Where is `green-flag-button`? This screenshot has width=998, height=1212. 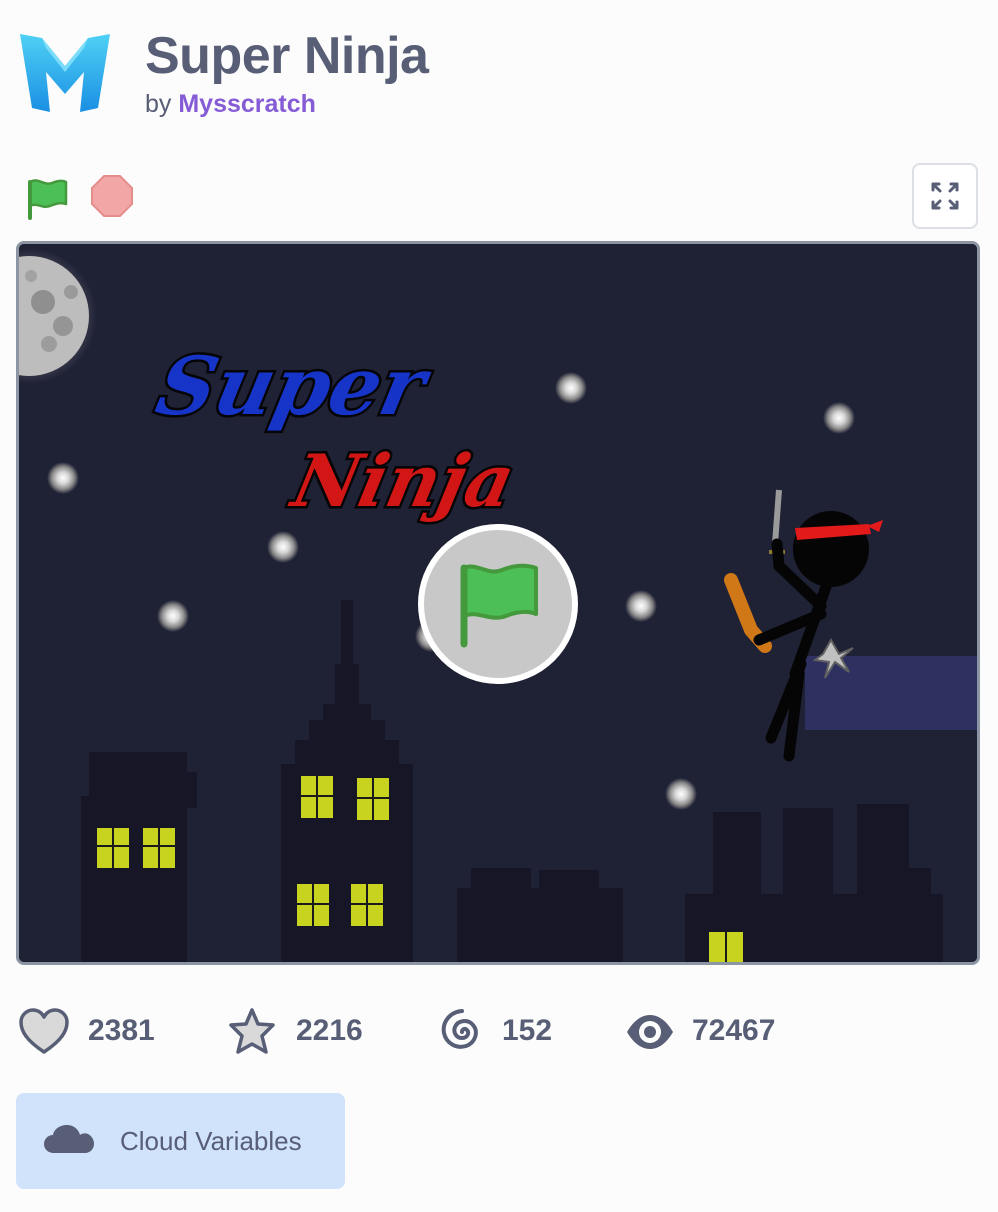
green-flag-button is located at coordinates (47, 199).